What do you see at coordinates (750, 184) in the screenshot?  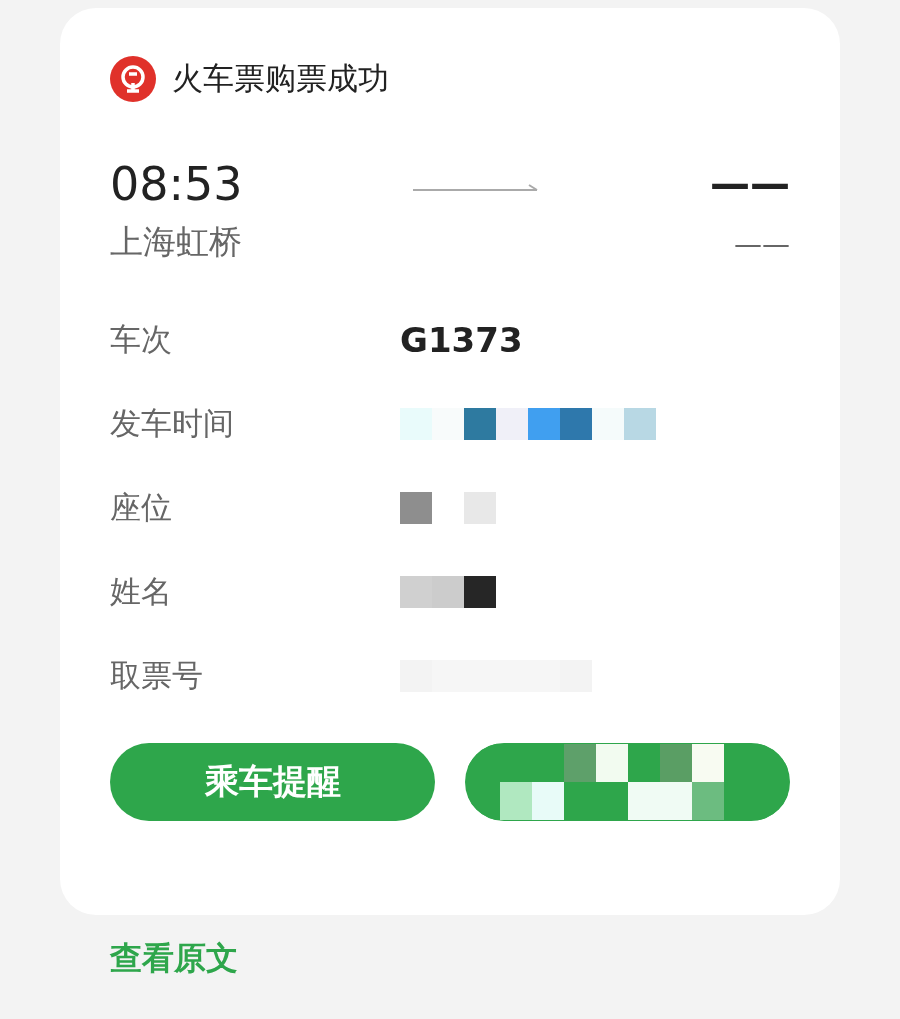 I see `arrival-time: ——` at bounding box center [750, 184].